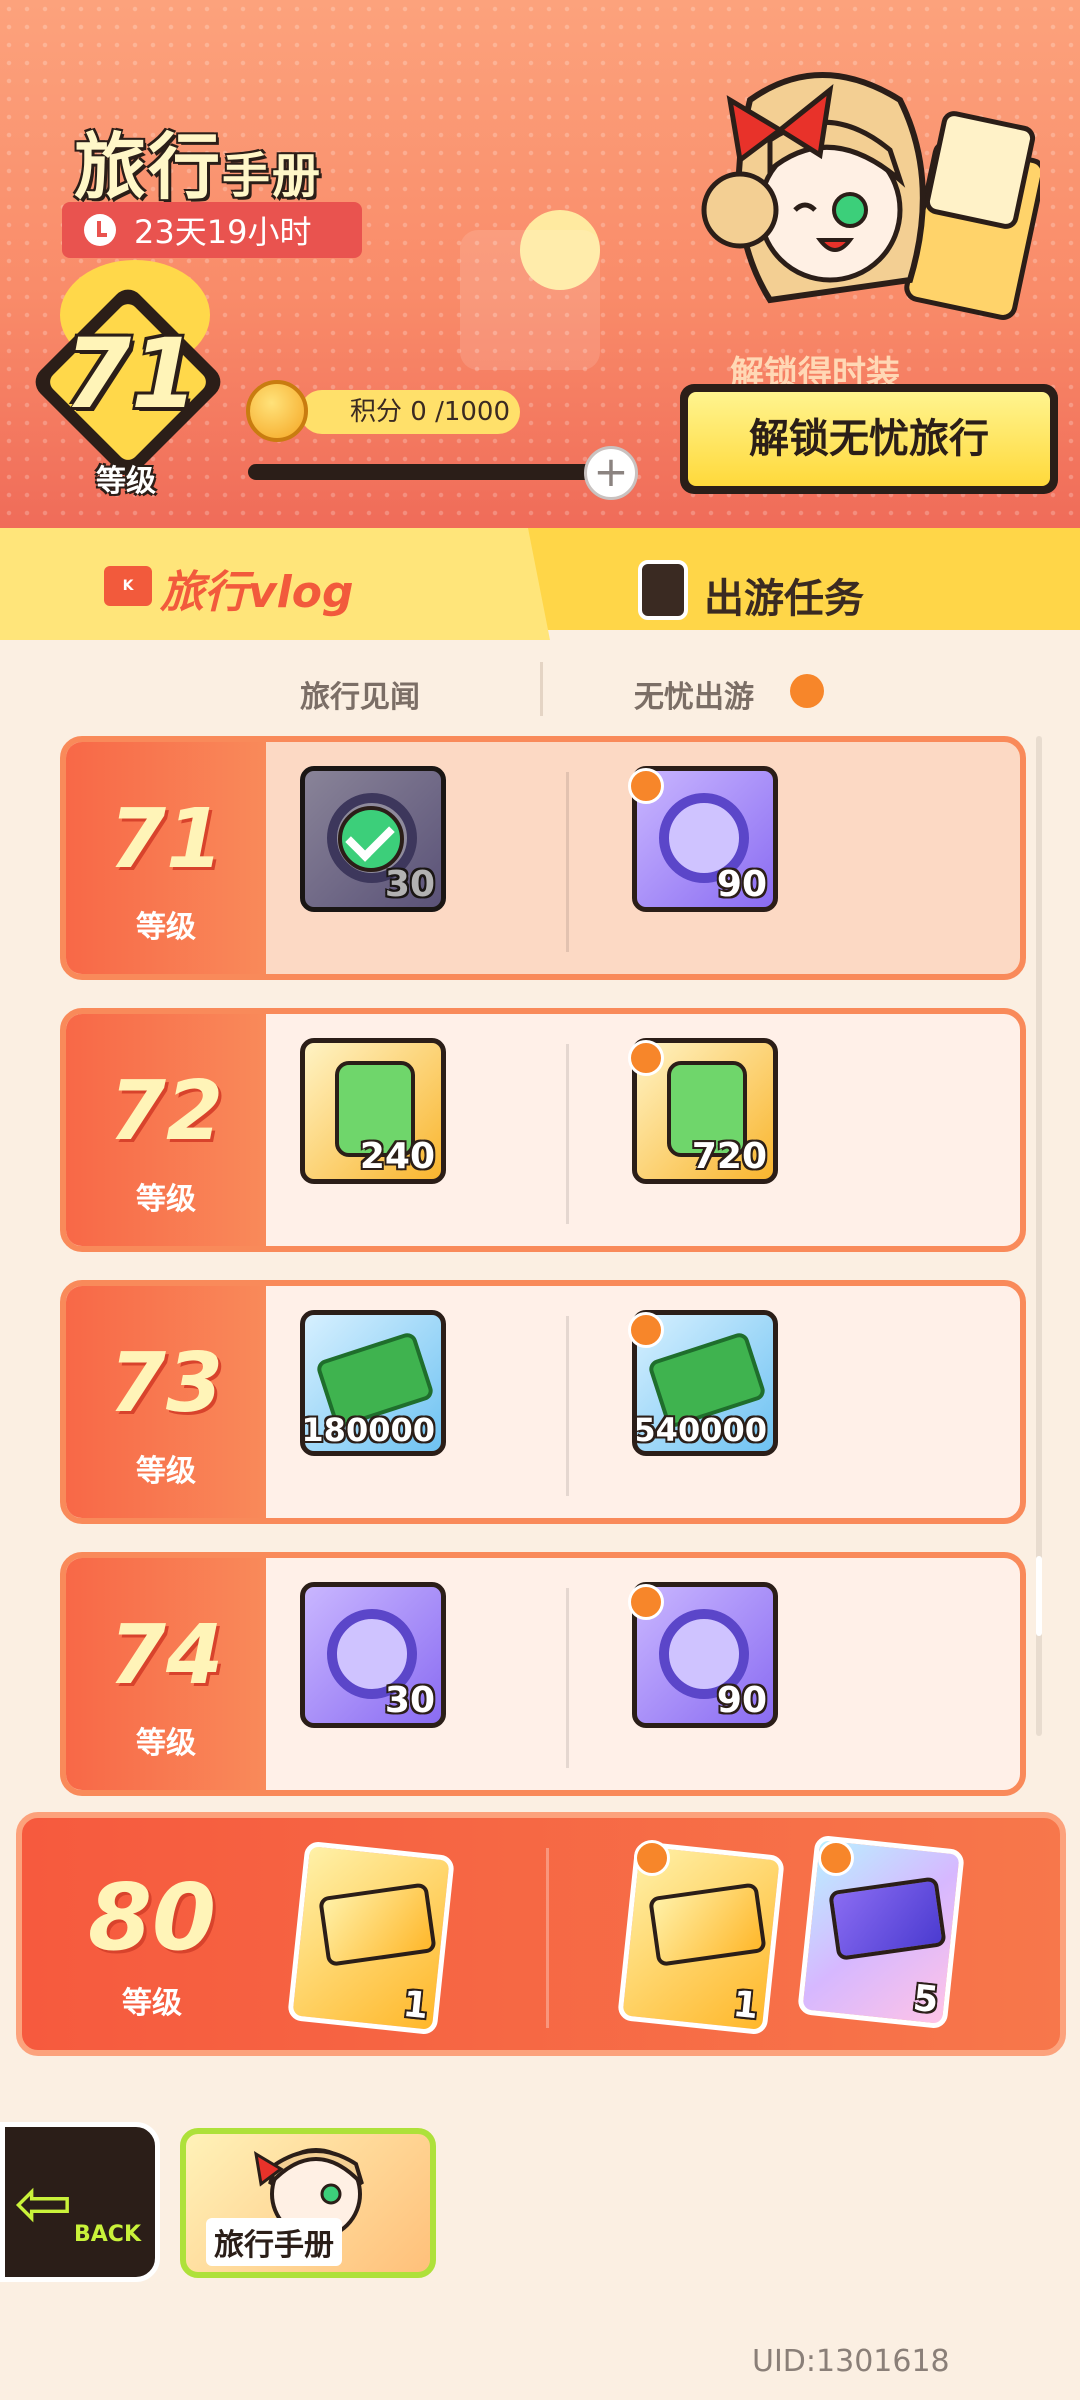 The height and width of the screenshot is (2400, 1080). Describe the element at coordinates (100, 230) in the screenshot. I see `clock-icon` at that location.